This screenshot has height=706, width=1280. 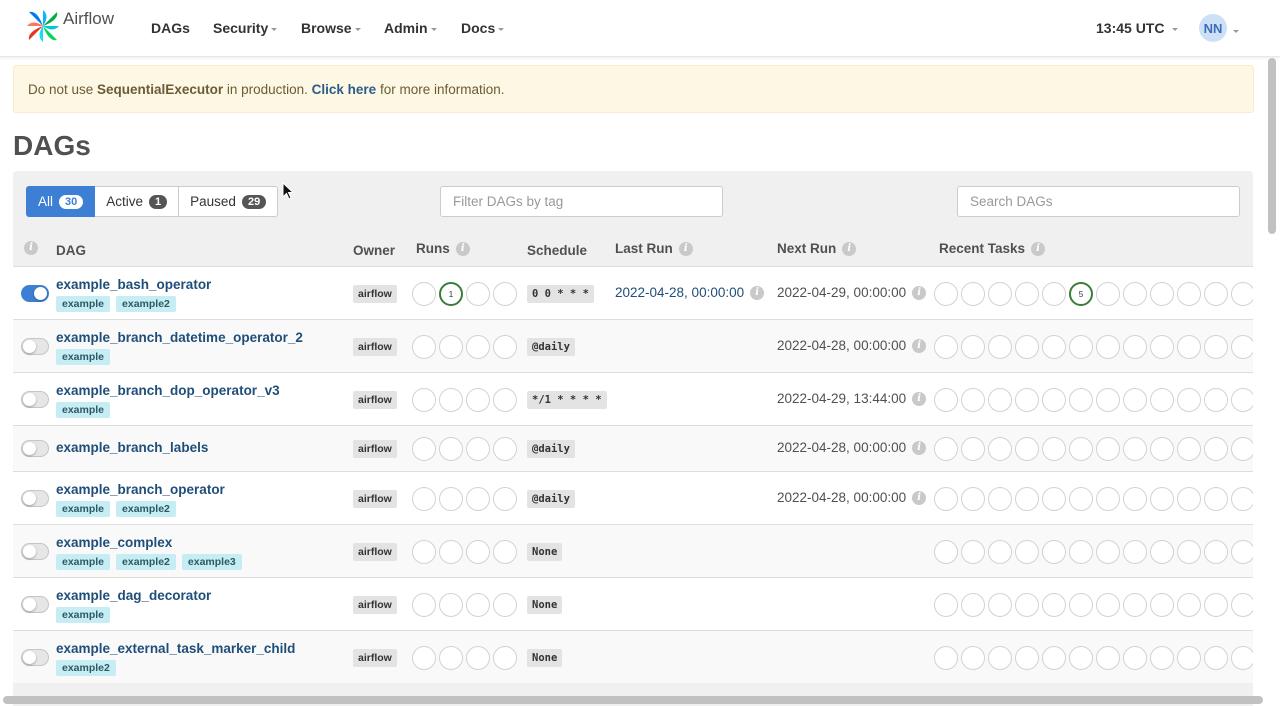 I want to click on user-avatar: NN, so click(x=1213, y=28).